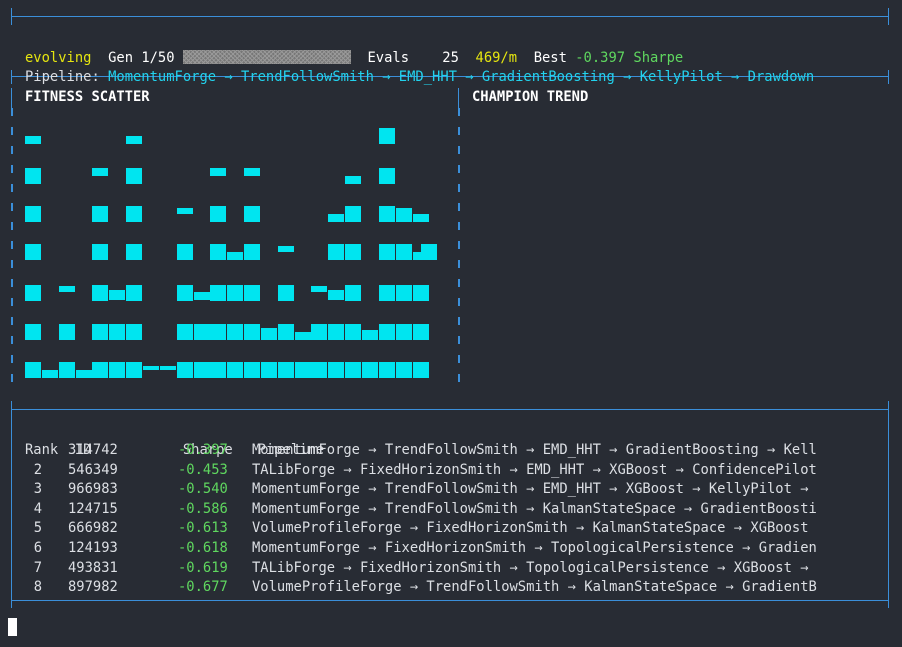 The image size is (902, 647). I want to click on row-id: 897982, so click(93, 587).